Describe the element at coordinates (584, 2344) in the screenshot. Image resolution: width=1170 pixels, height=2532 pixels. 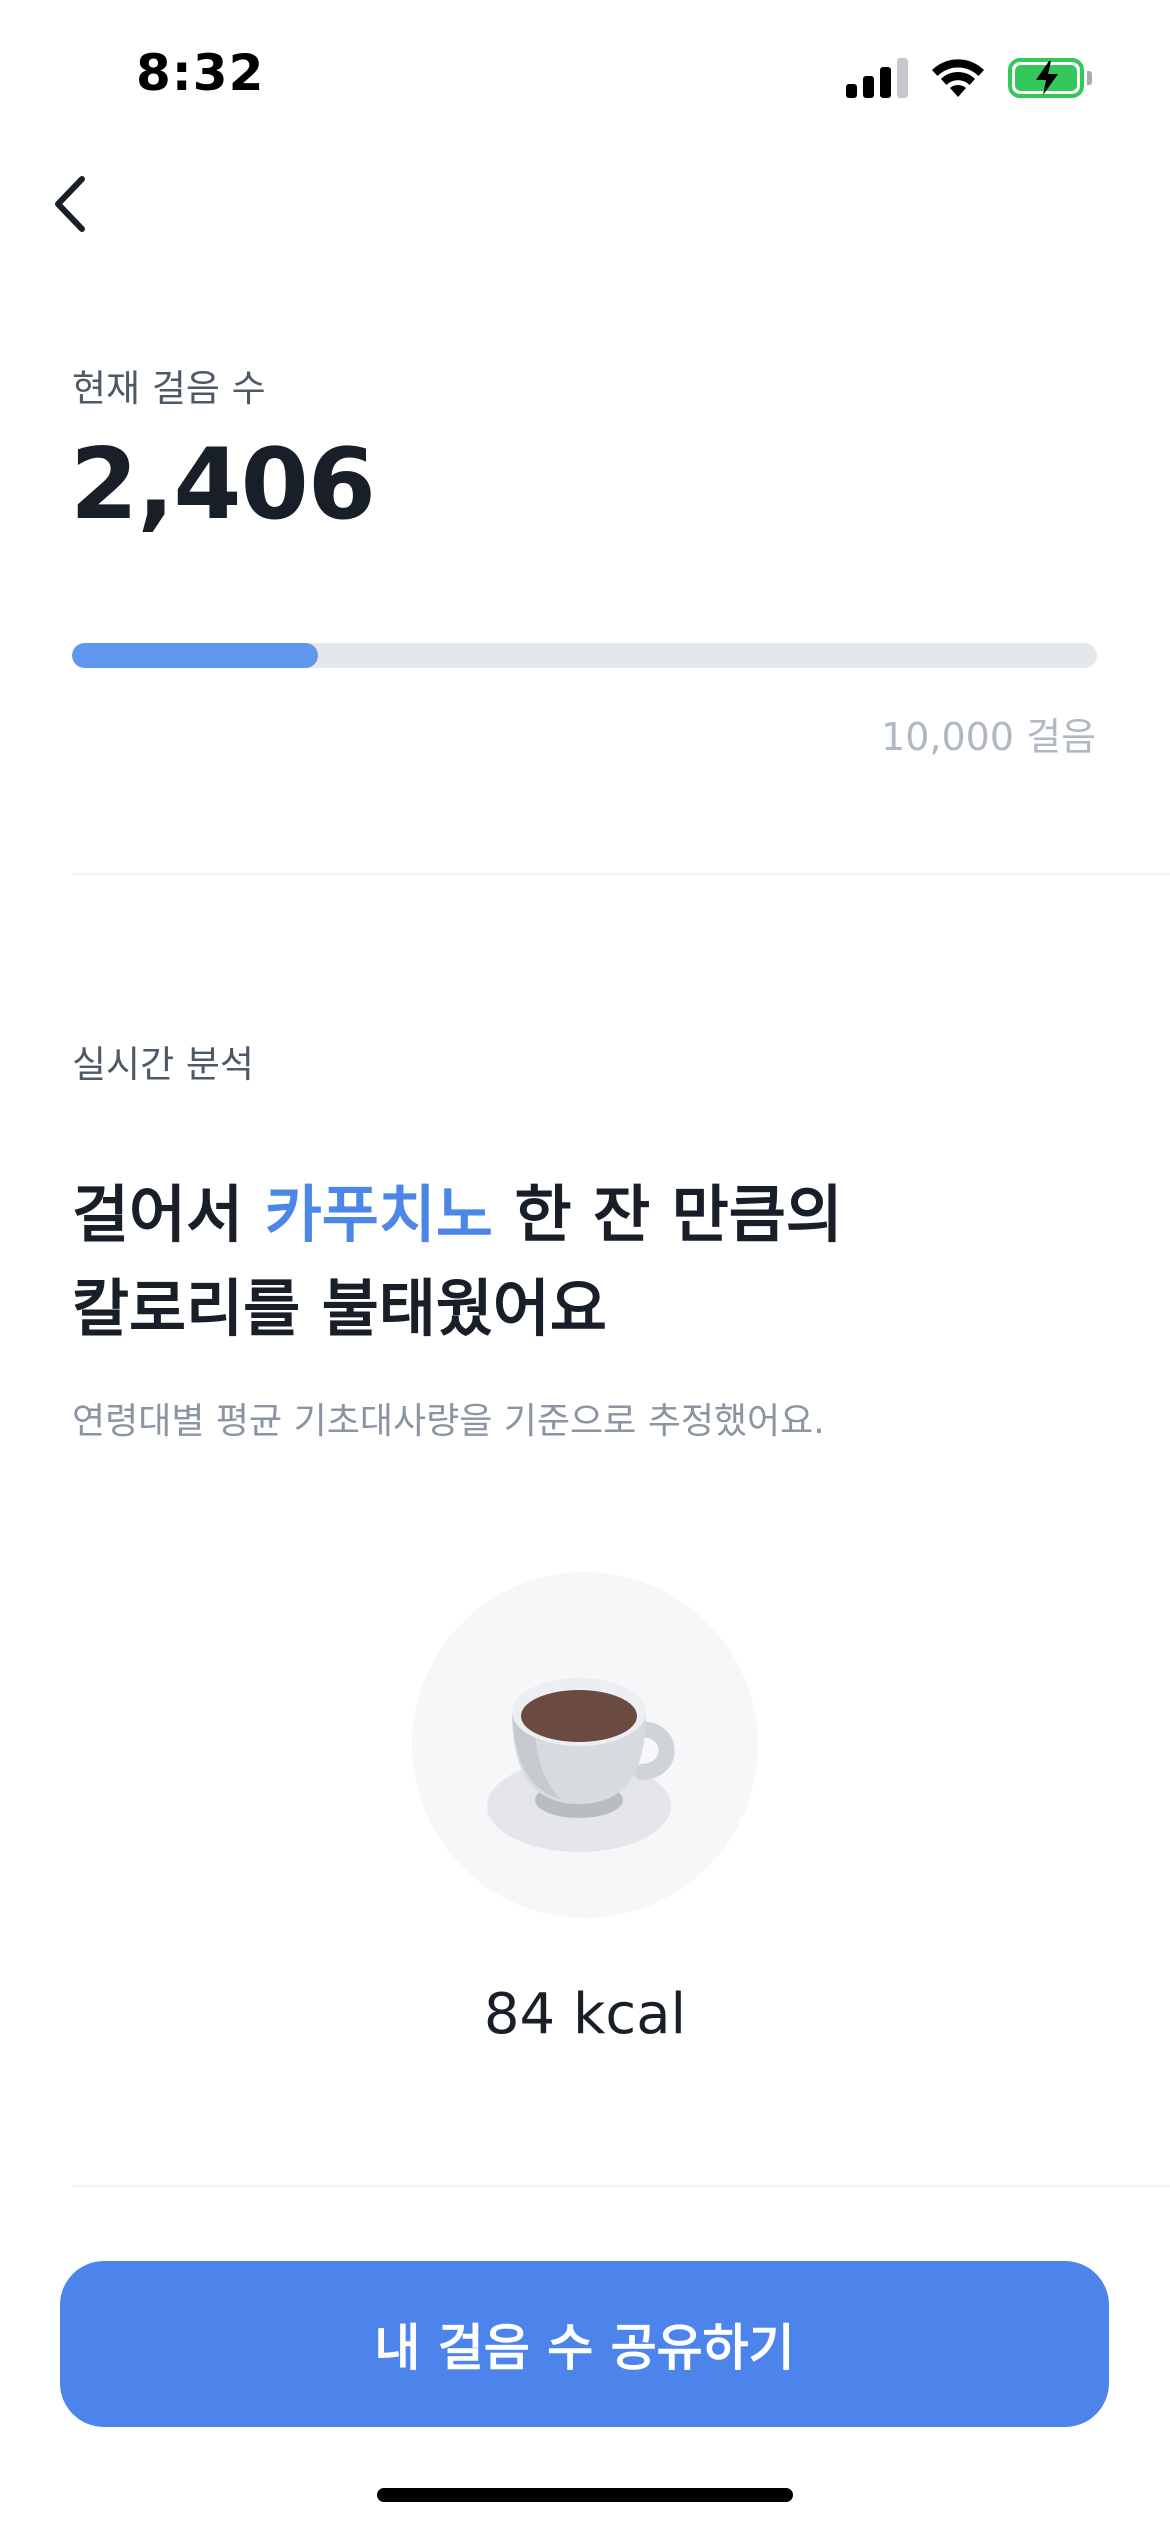
I see `share-steps-button: 내 걸음 수 공유하기` at that location.